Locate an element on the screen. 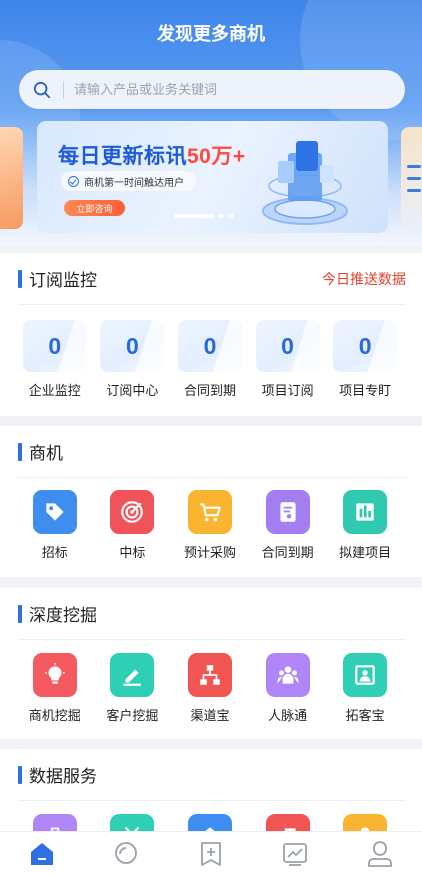 The width and height of the screenshot is (422, 874). user-tab-icon is located at coordinates (379, 854).